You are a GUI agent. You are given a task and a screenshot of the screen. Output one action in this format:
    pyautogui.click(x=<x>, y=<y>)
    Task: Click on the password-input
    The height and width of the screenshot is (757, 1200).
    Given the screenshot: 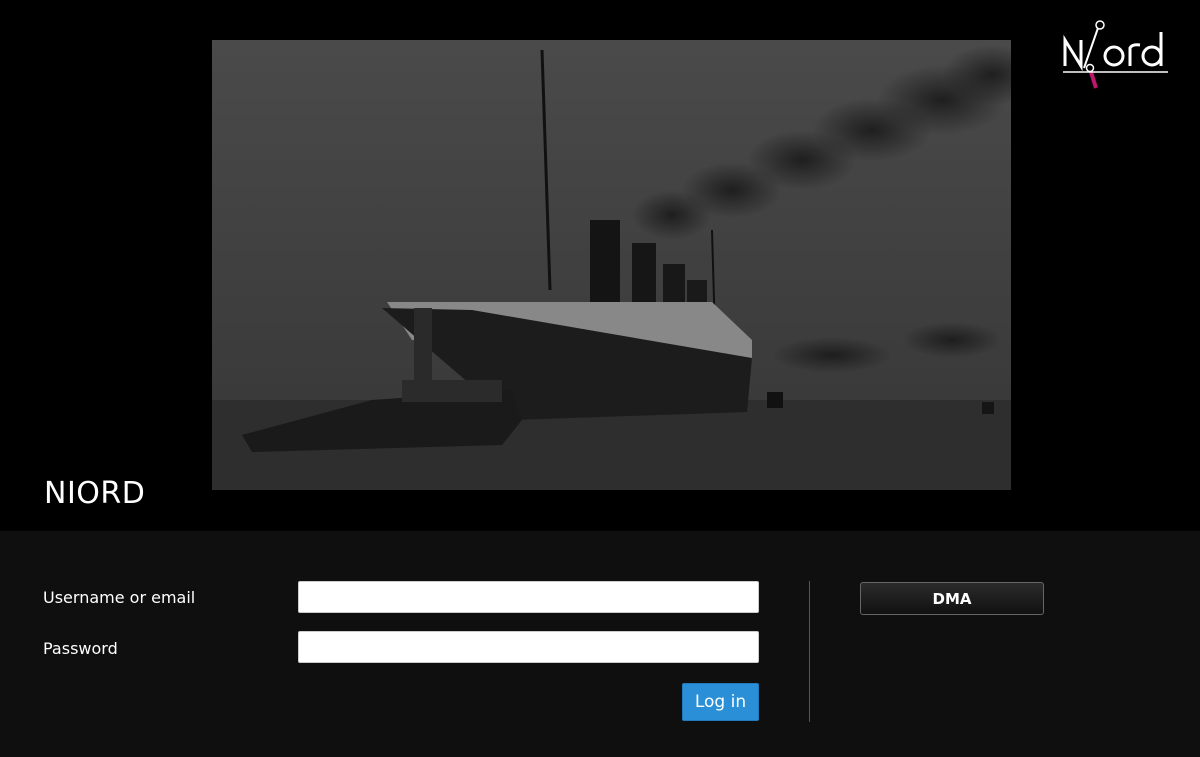 What is the action you would take?
    pyautogui.click(x=528, y=647)
    